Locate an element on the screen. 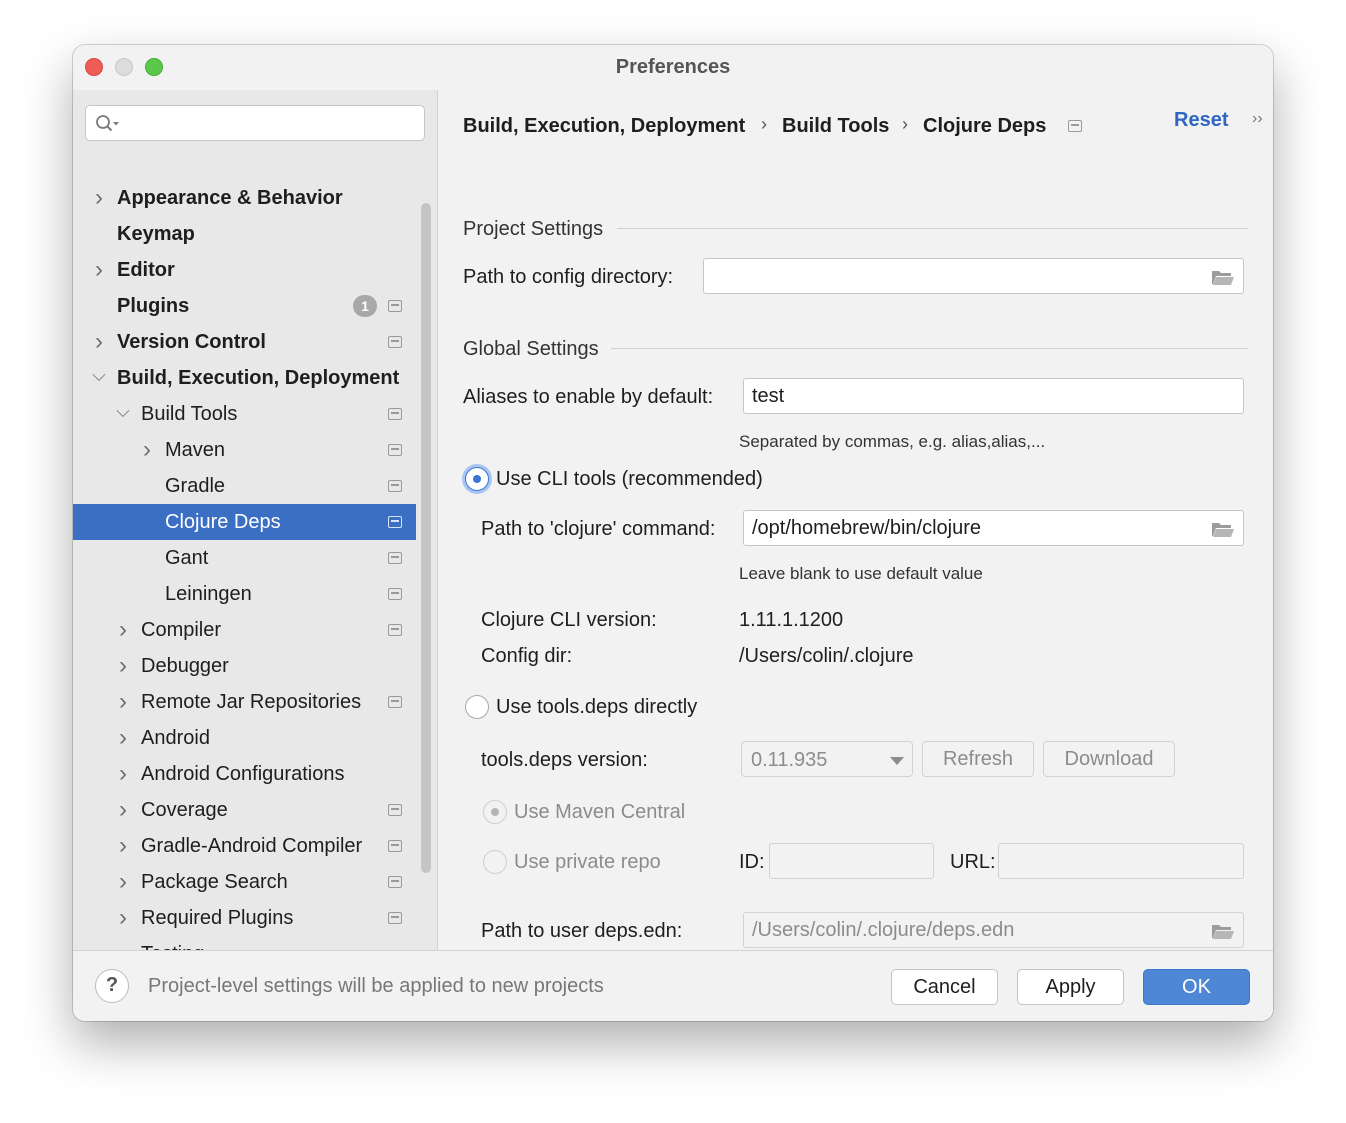  sidebar-item-label: Build Tools is located at coordinates (189, 414).